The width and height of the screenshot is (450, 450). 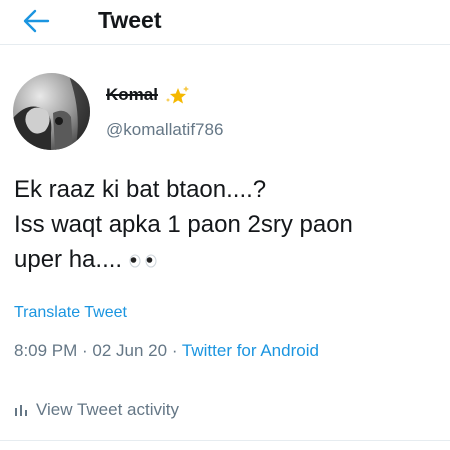 What do you see at coordinates (21, 410) in the screenshot?
I see `bar-chart-icon` at bounding box center [21, 410].